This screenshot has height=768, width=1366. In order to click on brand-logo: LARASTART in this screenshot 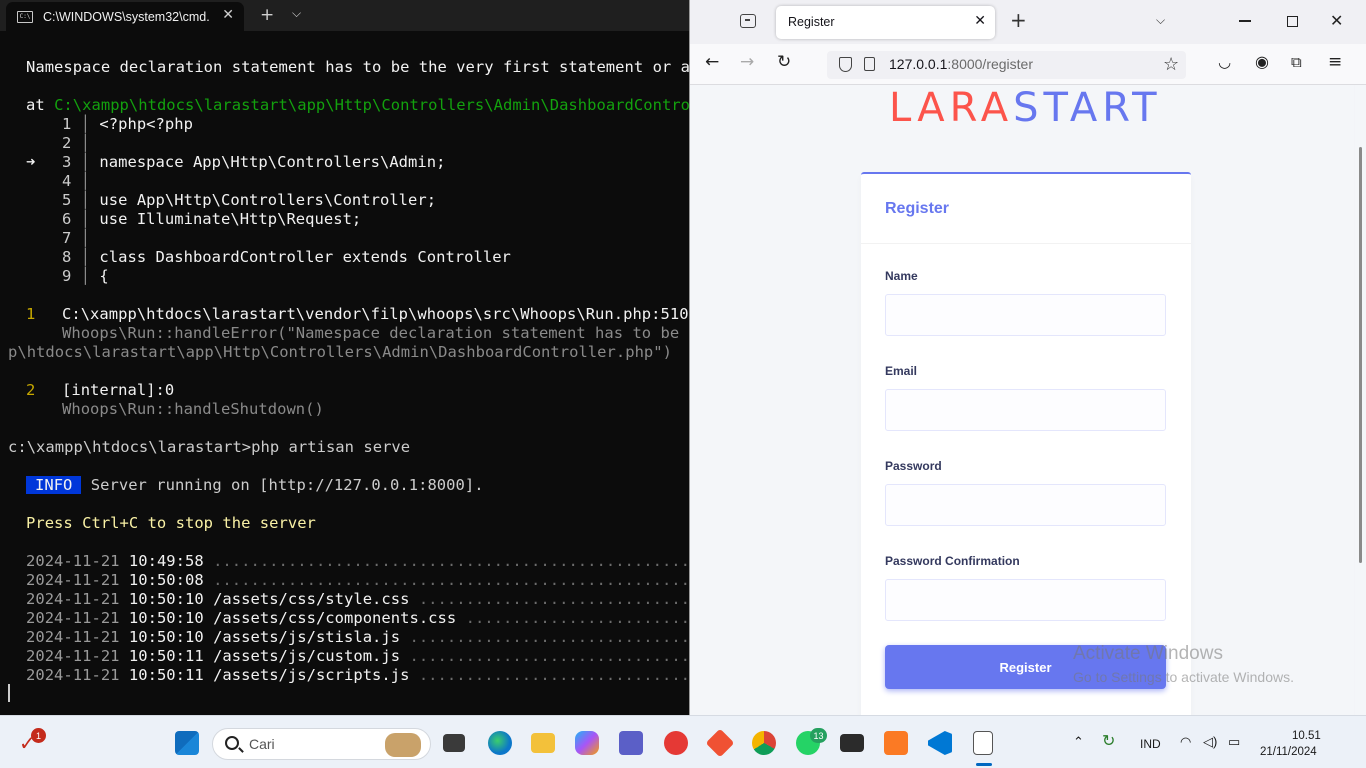, I will do `click(1025, 108)`.